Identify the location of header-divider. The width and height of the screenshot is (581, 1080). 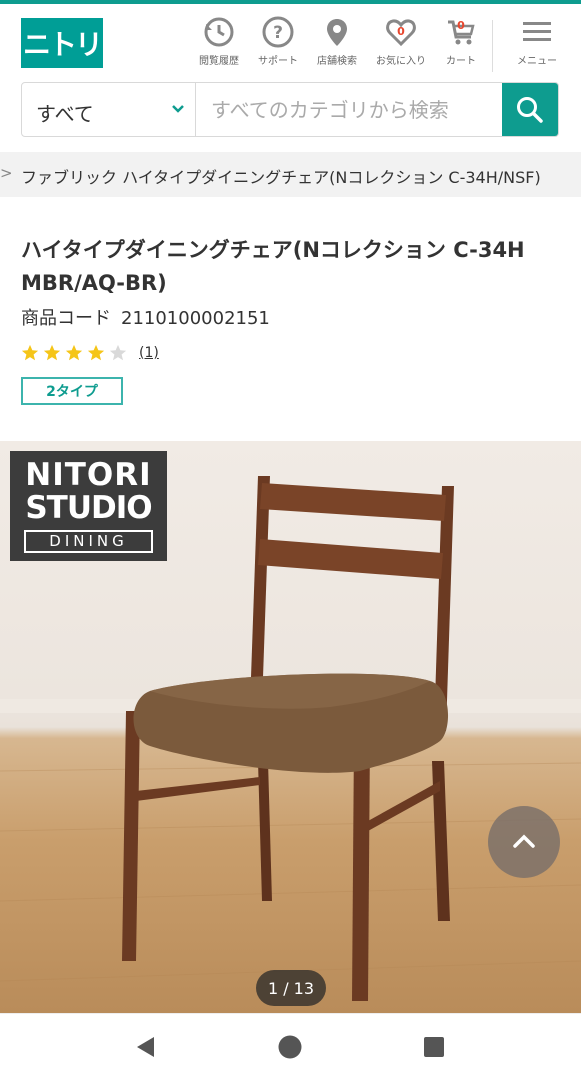
(492, 46).